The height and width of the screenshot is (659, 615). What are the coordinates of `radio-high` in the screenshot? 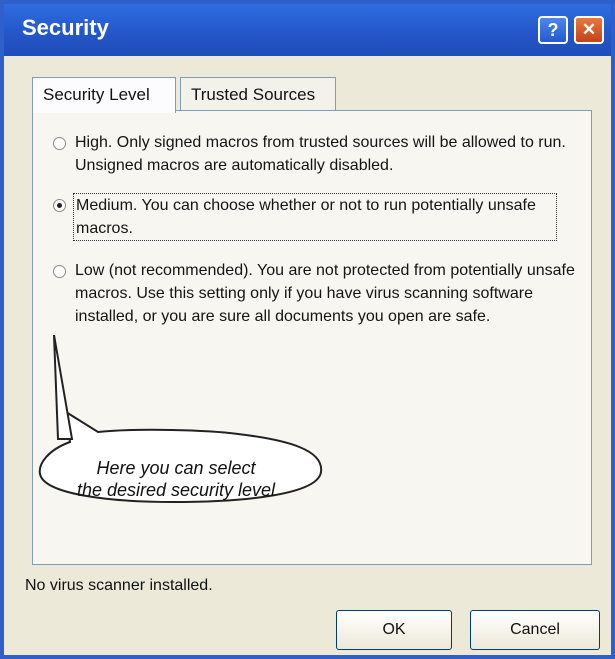 It's located at (59, 143).